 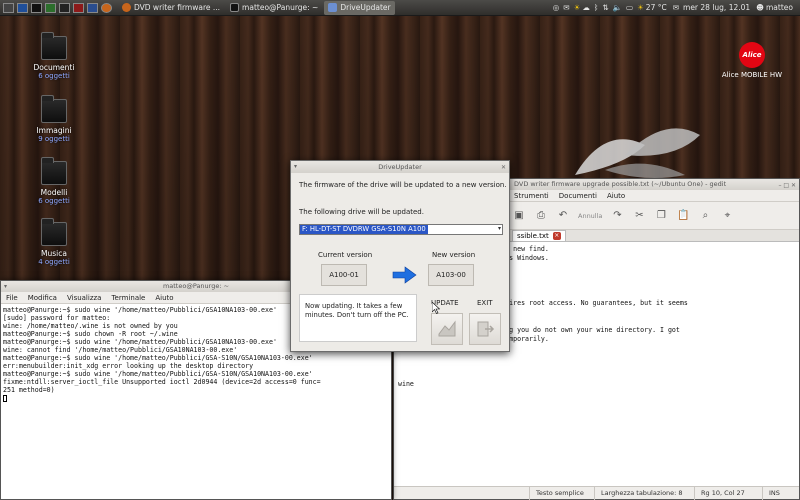 I want to click on undo-label: Annulla, so click(x=590, y=216).